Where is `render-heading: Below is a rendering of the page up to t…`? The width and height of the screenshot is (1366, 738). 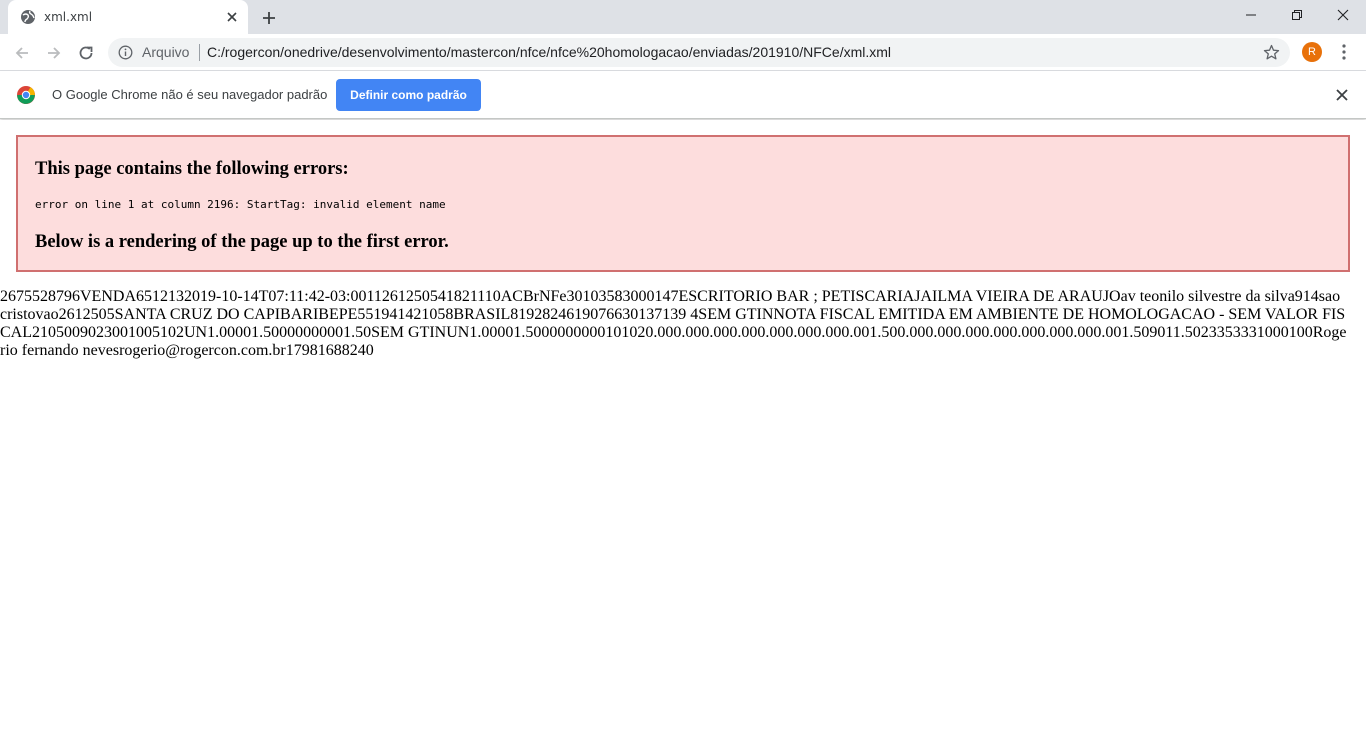 render-heading: Below is a rendering of the page up to t… is located at coordinates (242, 242).